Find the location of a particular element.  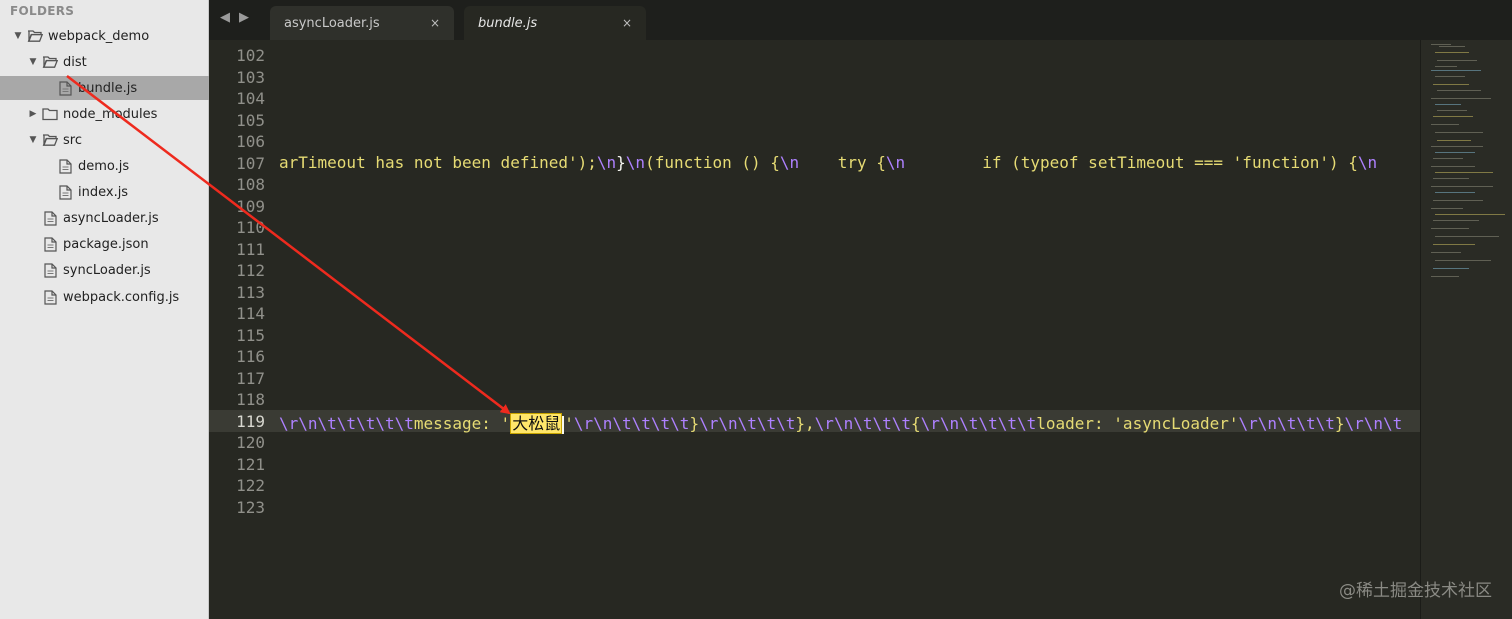

tree-item-asyncloader-js: ▶asyncLoader.js is located at coordinates (104, 218).